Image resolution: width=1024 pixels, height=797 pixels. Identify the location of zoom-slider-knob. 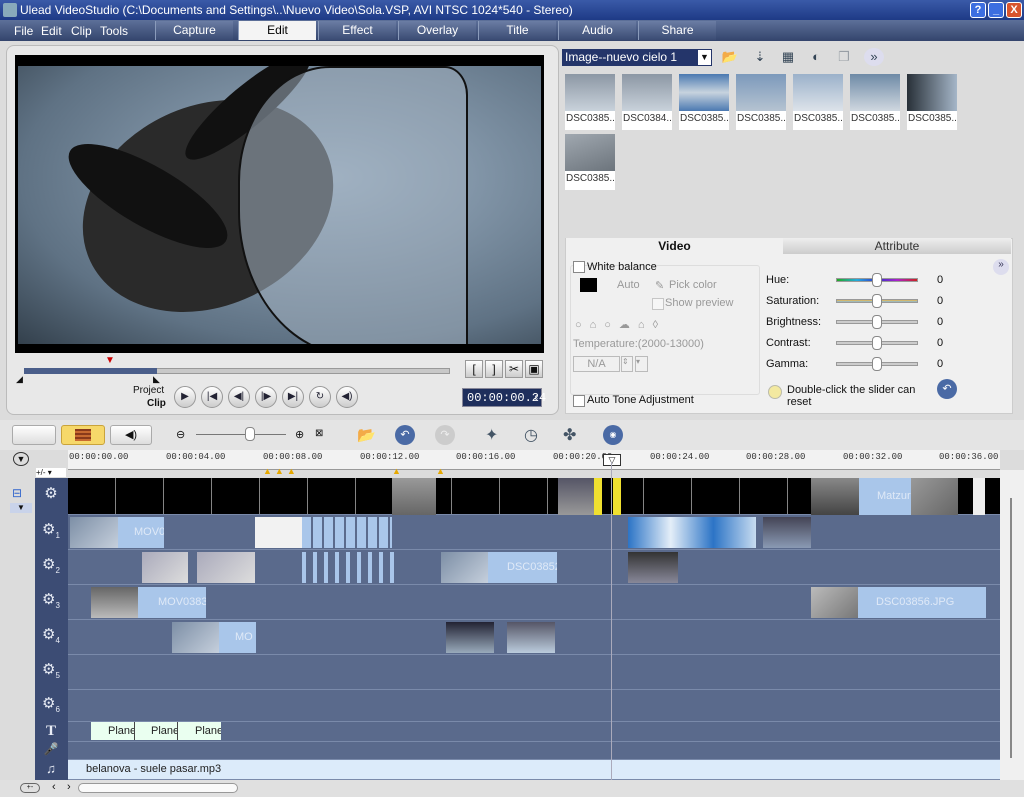
(250, 434).